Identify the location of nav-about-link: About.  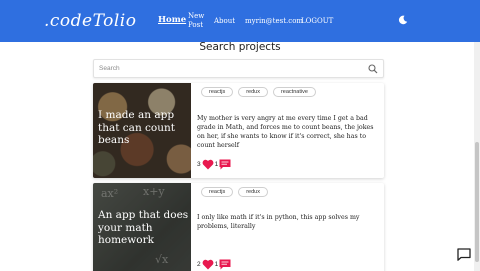
(224, 21).